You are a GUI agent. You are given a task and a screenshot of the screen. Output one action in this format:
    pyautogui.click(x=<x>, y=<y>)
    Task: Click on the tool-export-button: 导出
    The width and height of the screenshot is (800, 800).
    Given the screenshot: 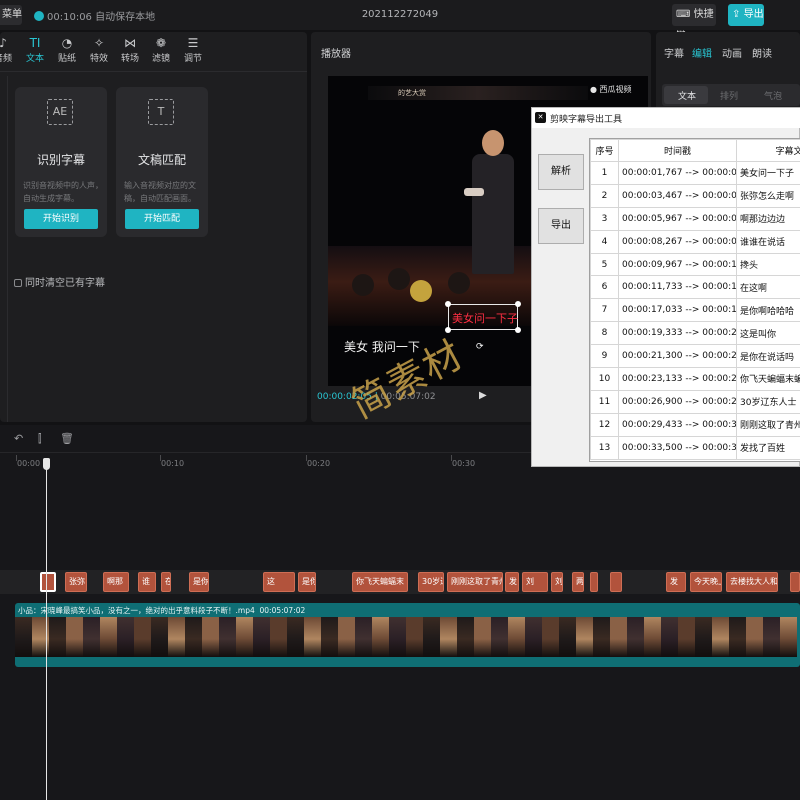 What is the action you would take?
    pyautogui.click(x=561, y=226)
    